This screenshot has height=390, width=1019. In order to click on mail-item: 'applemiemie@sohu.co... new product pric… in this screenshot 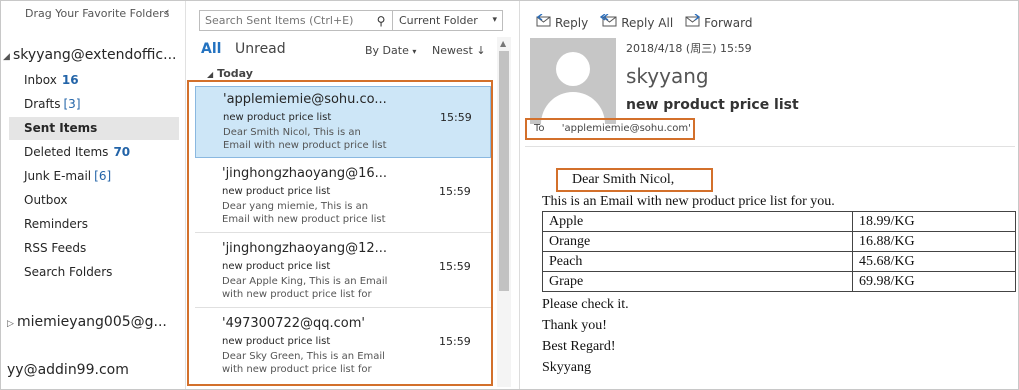, I will do `click(343, 122)`.